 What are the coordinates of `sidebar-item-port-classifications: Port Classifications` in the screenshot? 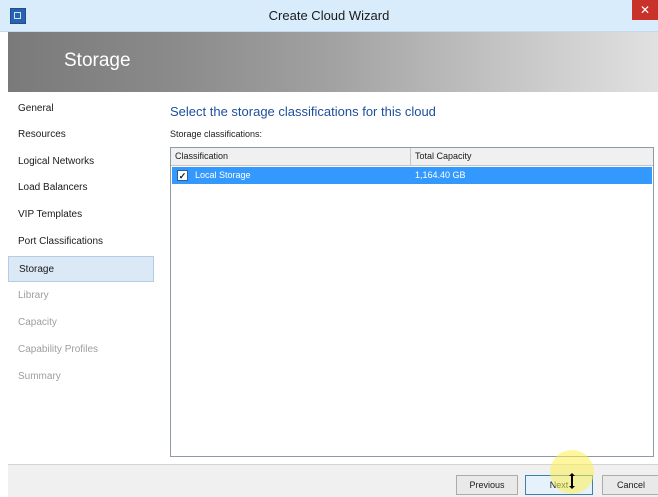 It's located at (81, 242).